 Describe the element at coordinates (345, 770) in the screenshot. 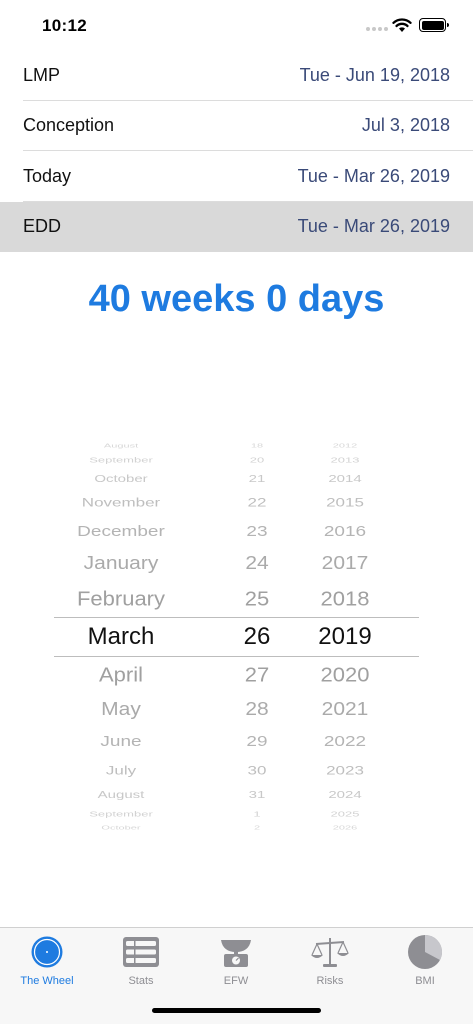

I see `picker-year-label: 2023` at that location.